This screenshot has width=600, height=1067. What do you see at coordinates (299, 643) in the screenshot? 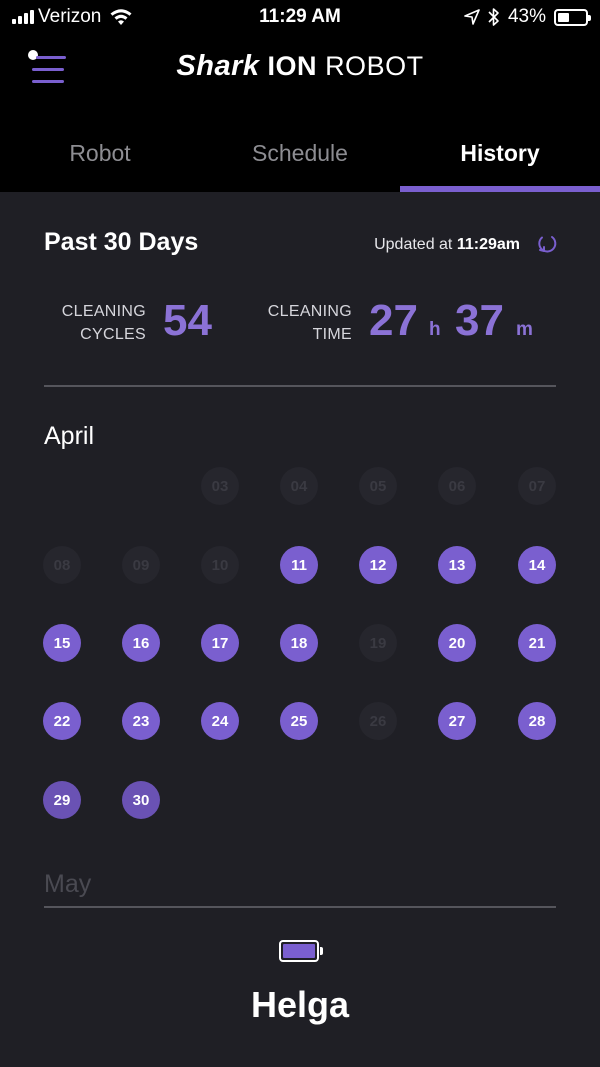
I see `calendar-day: 18` at bounding box center [299, 643].